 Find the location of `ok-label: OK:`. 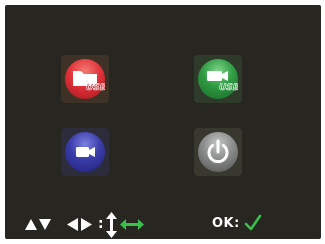

ok-label: OK: is located at coordinates (226, 223).